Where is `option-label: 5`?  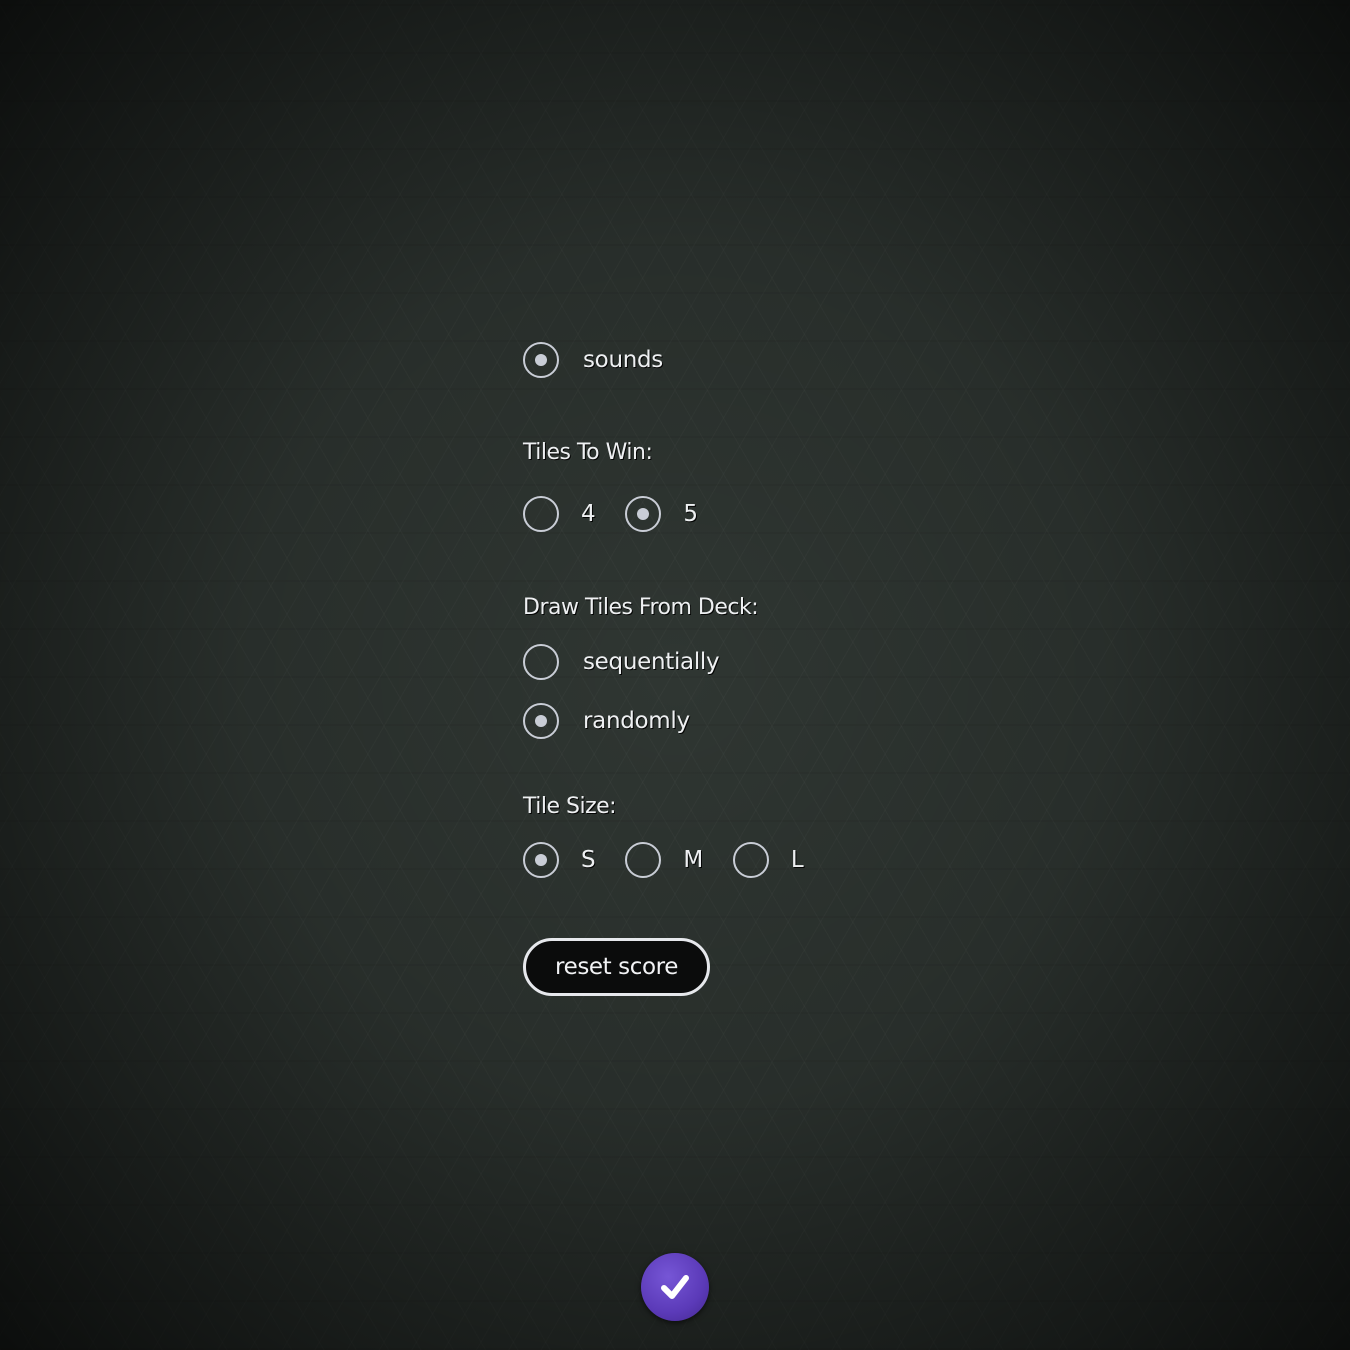
option-label: 5 is located at coordinates (690, 514).